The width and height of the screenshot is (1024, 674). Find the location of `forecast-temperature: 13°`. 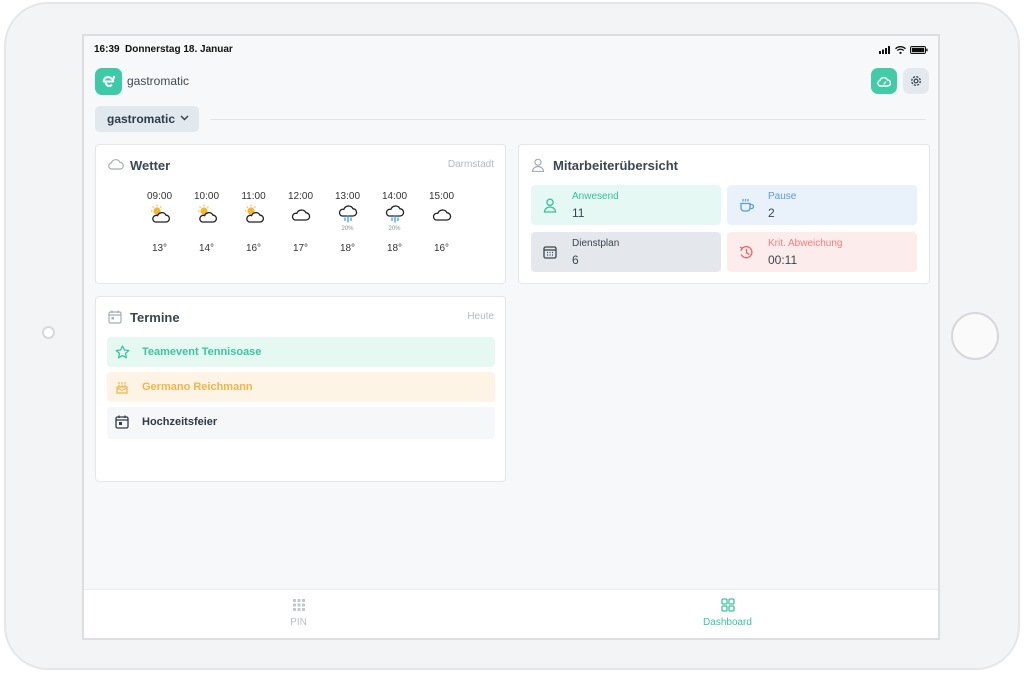

forecast-temperature: 13° is located at coordinates (159, 248).